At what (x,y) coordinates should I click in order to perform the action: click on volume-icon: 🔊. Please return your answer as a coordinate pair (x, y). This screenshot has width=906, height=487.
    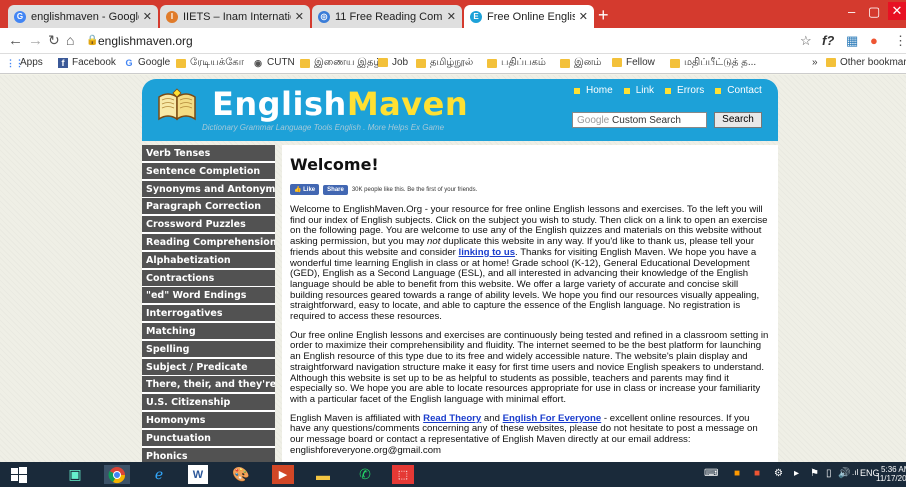
    Looking at the image, I should click on (844, 473).